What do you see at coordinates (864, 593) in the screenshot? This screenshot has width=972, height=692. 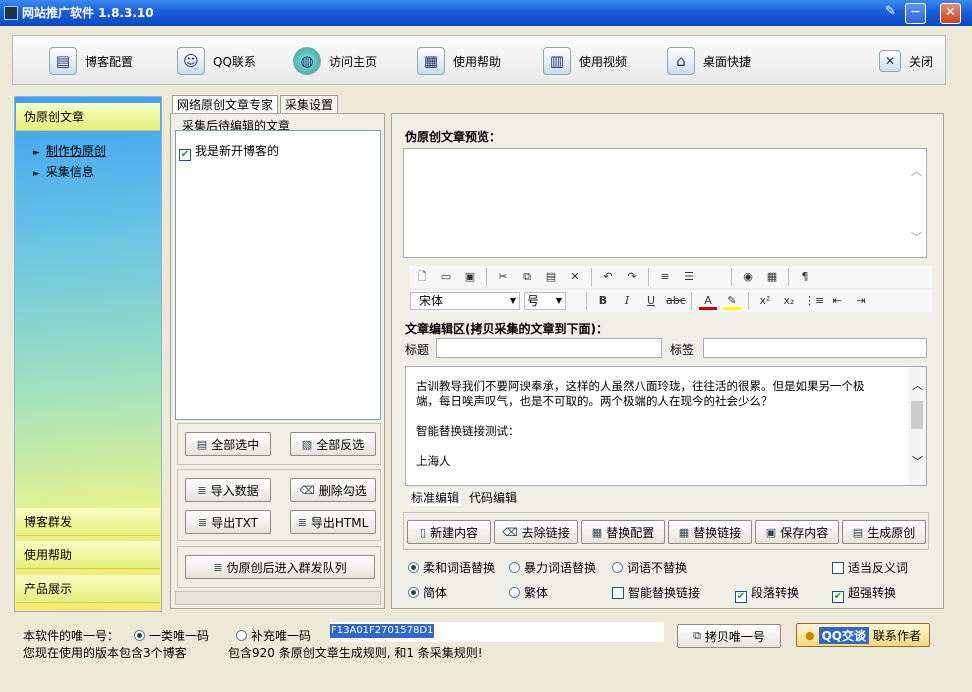 I see `option-super-convert: ✔ 超强转换` at bounding box center [864, 593].